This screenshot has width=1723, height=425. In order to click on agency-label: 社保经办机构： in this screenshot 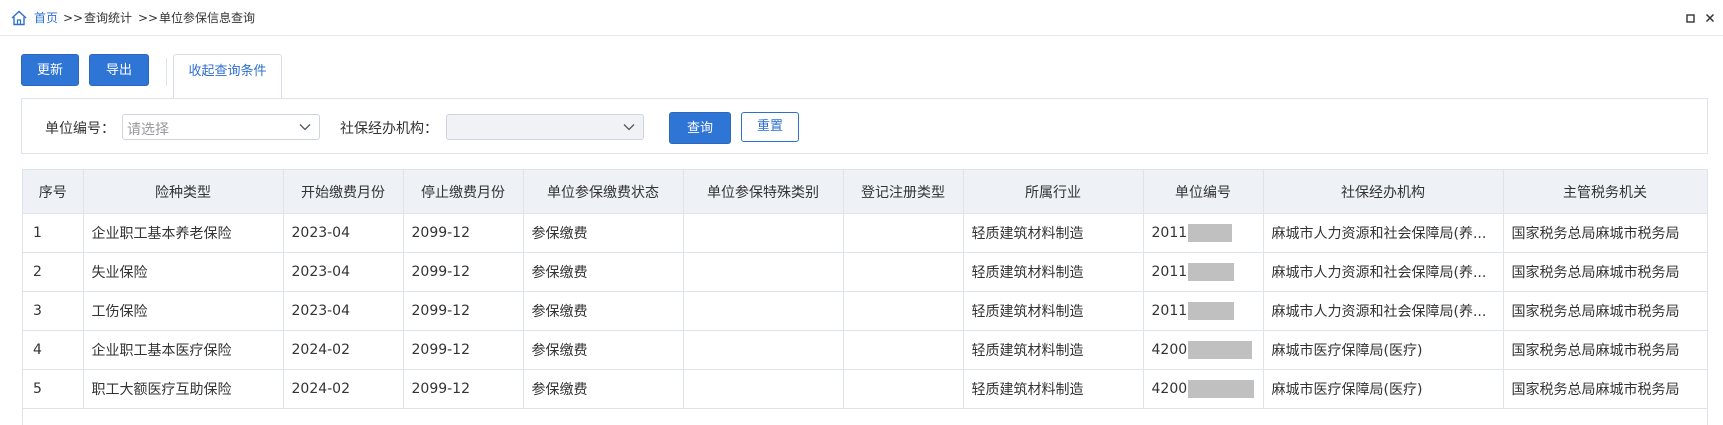, I will do `click(389, 129)`.